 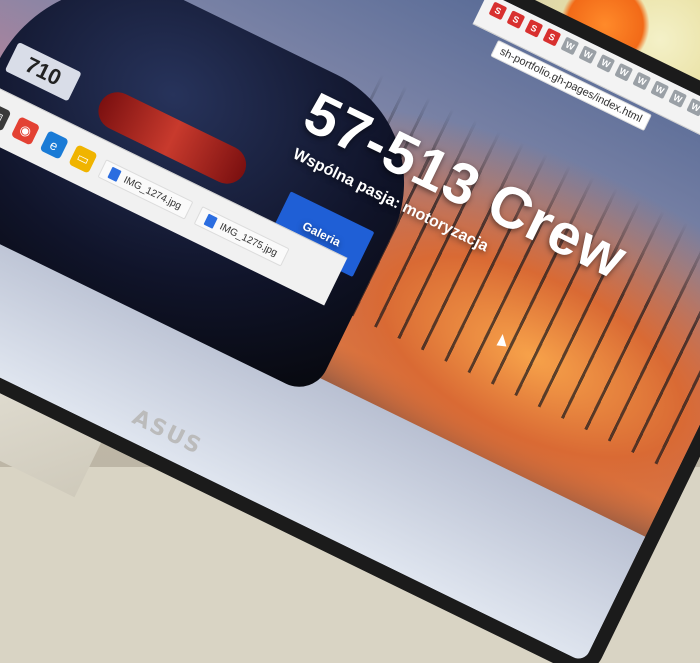 I want to click on chrome-icon: ◉, so click(x=25, y=131).